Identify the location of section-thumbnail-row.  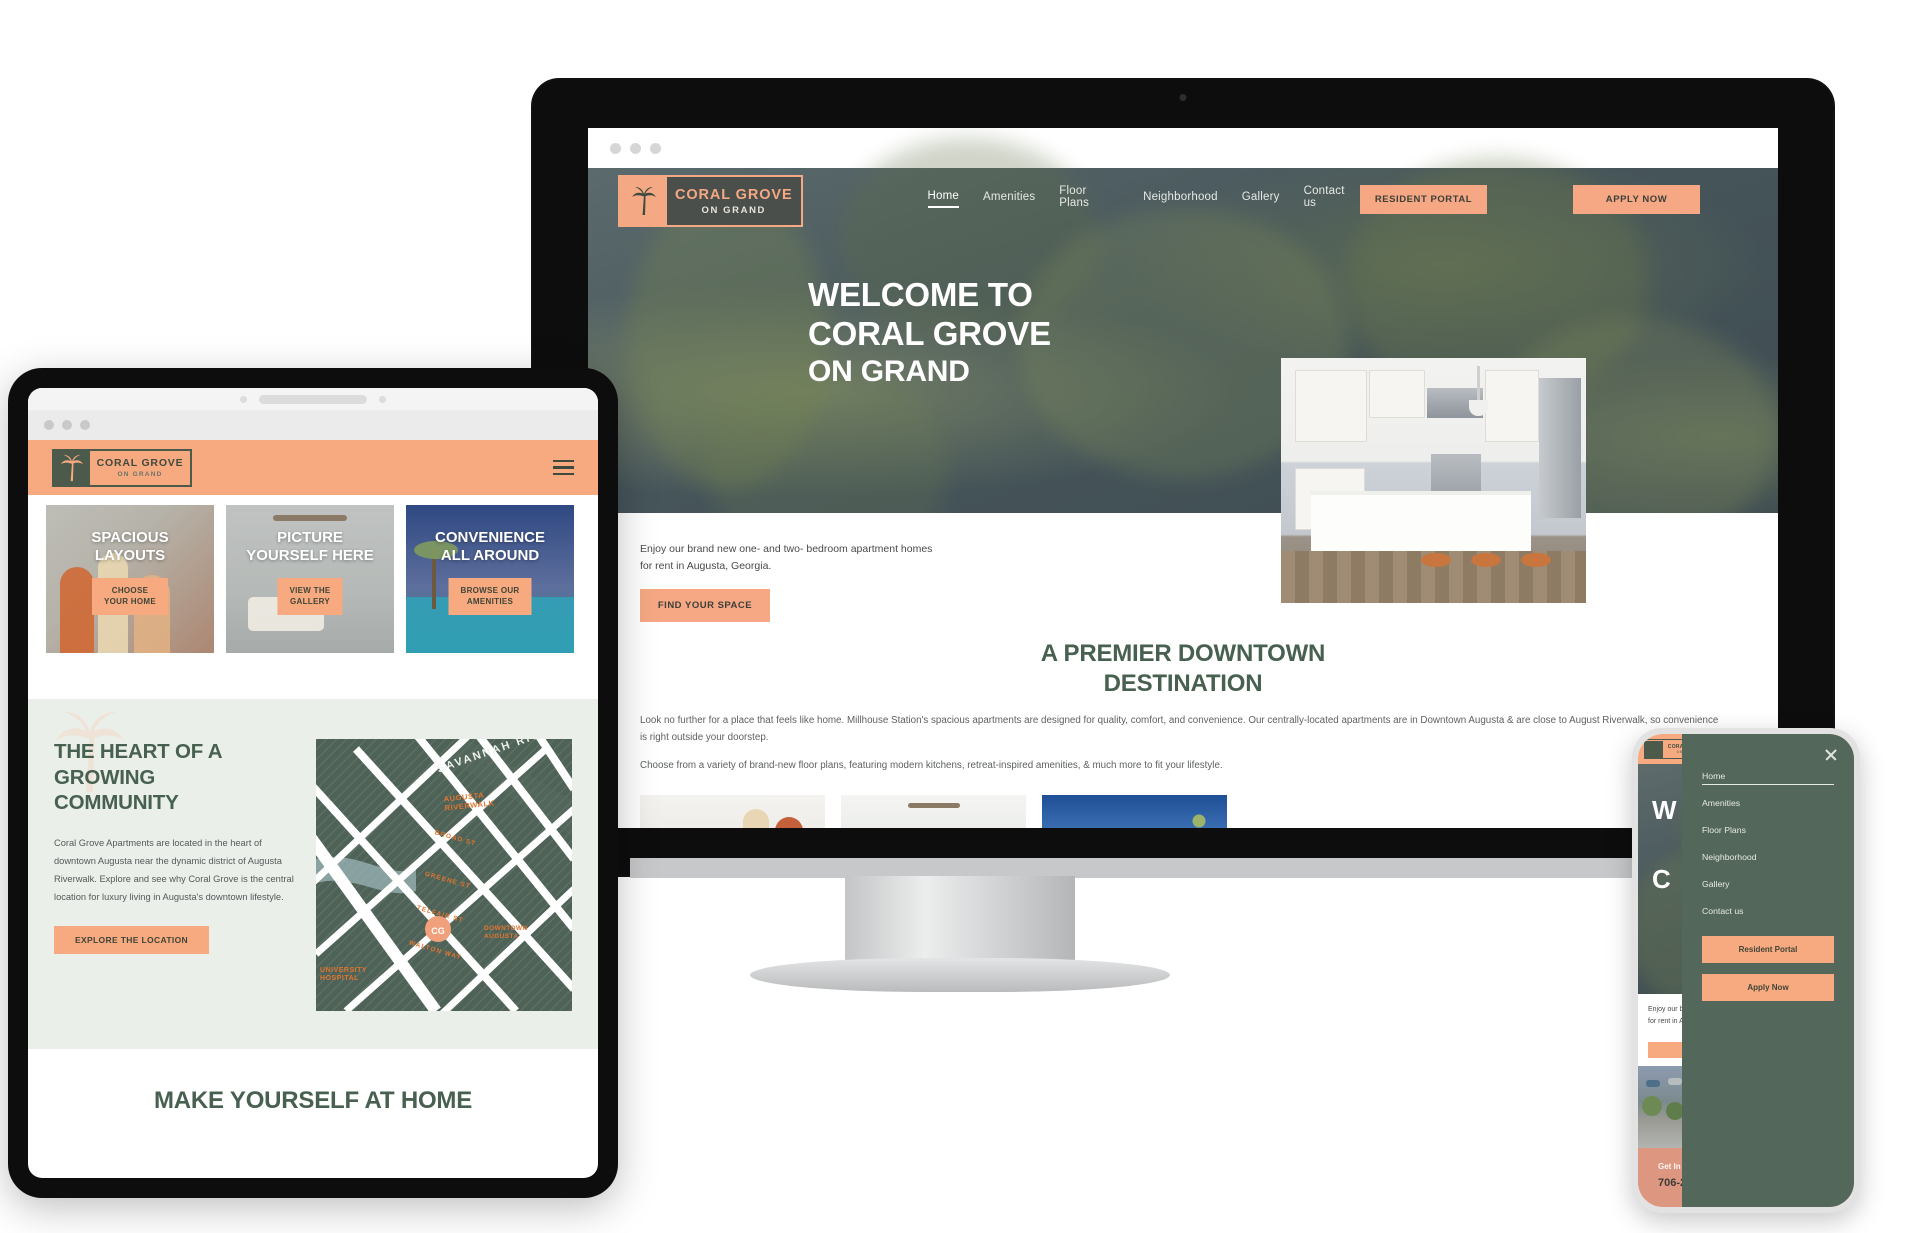
(1183, 811).